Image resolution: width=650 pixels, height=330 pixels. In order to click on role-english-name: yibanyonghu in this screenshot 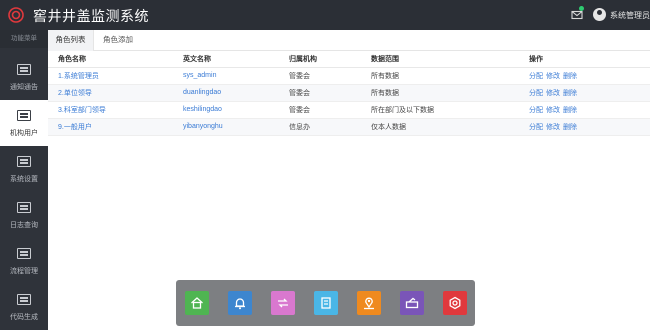, I will do `click(226, 127)`.